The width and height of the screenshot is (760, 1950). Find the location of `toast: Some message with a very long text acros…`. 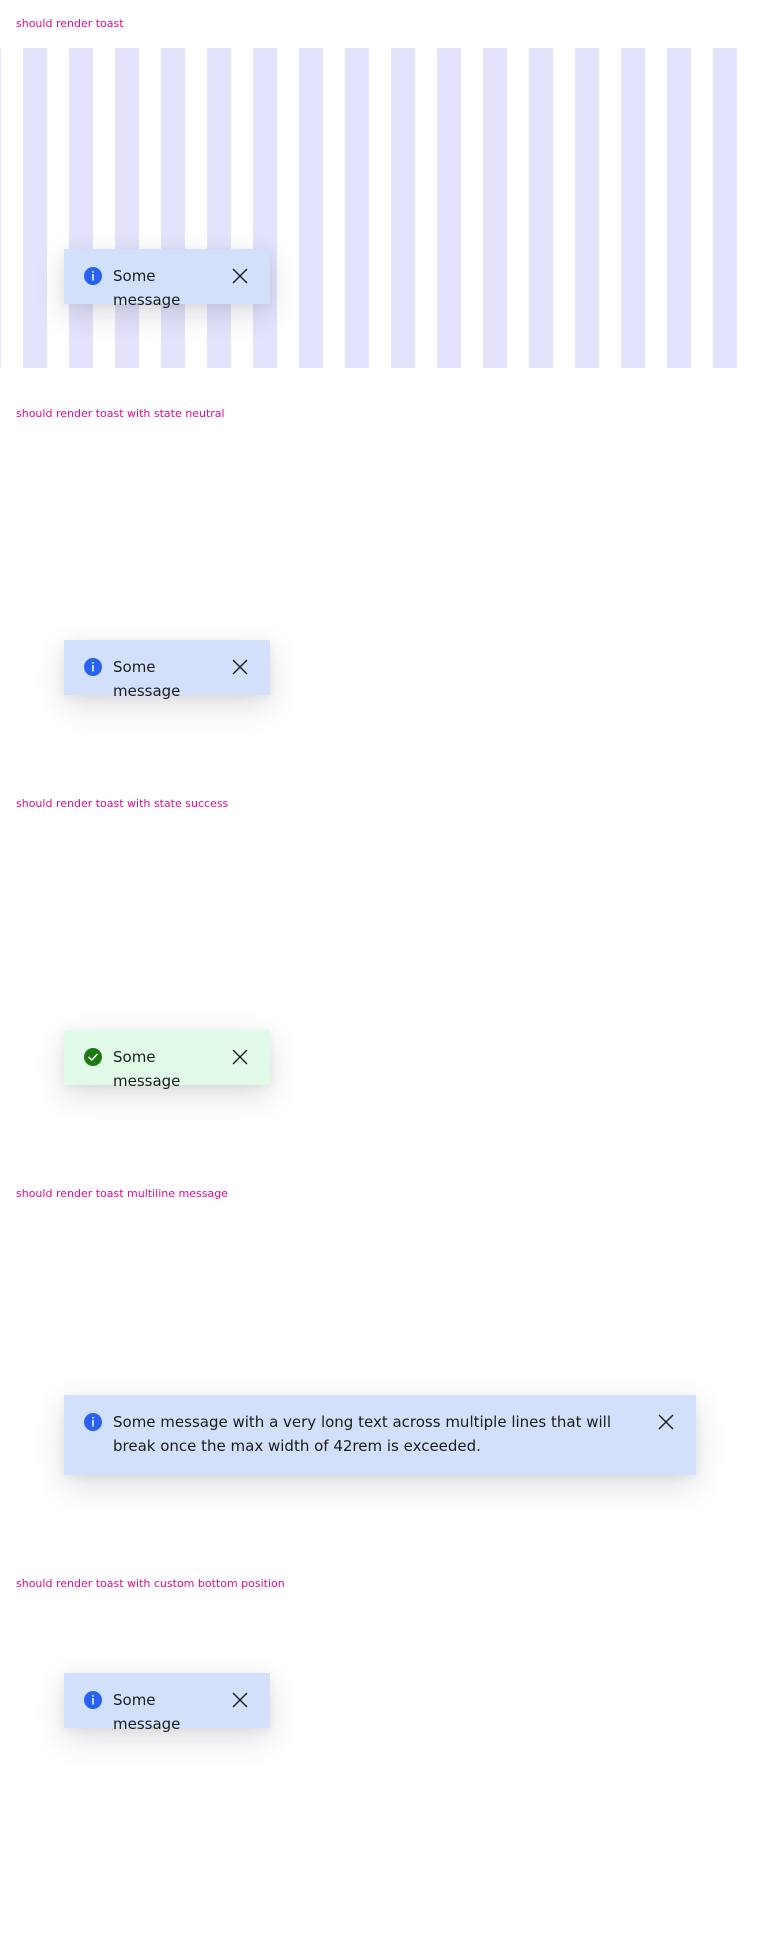

toast: Some message with a very long text acros… is located at coordinates (380, 1435).